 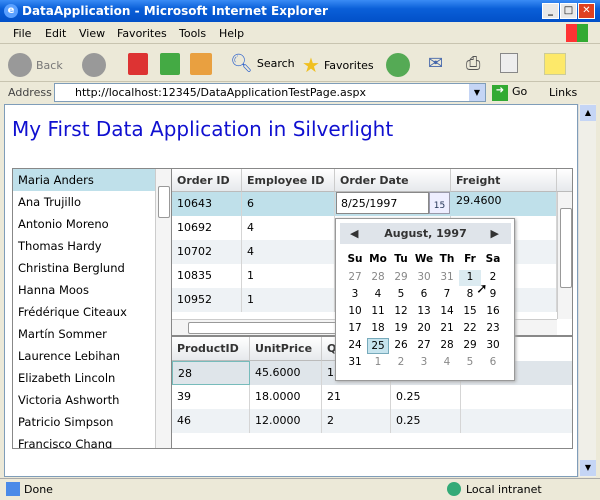 I want to click on customer-list-item: Francisco Chang, so click(x=92, y=440).